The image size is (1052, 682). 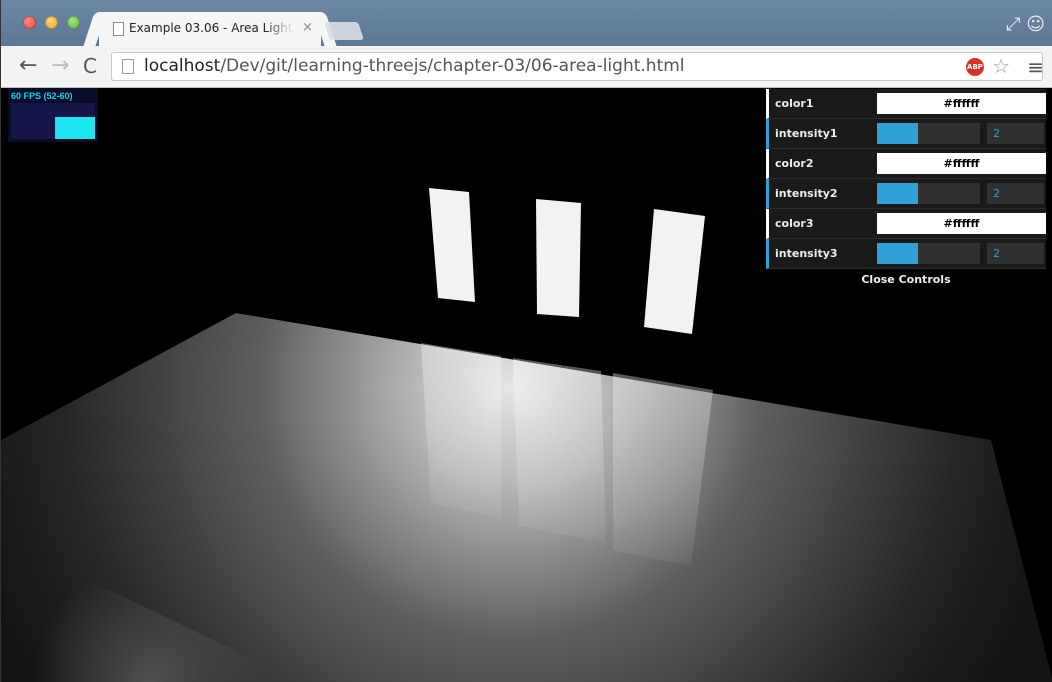 What do you see at coordinates (28, 66) in the screenshot?
I see `back-icon: ←` at bounding box center [28, 66].